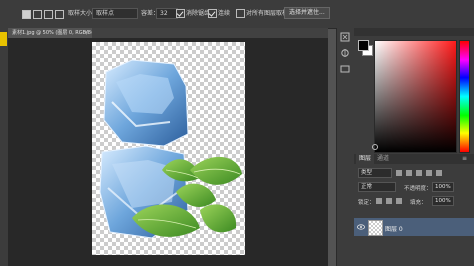 This screenshot has height=266, width=474. I want to click on lock-label: 锁定：, so click(366, 203).